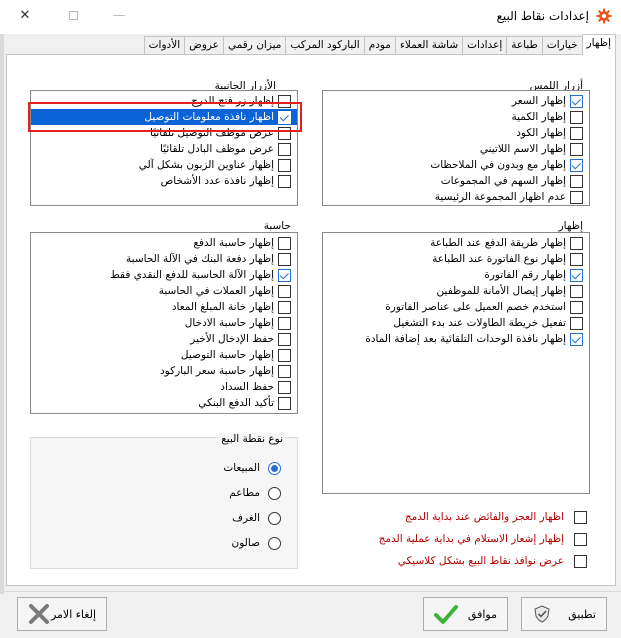 This screenshot has width=621, height=638. What do you see at coordinates (119, 16) in the screenshot?
I see `minimize-window-button: —` at bounding box center [119, 16].